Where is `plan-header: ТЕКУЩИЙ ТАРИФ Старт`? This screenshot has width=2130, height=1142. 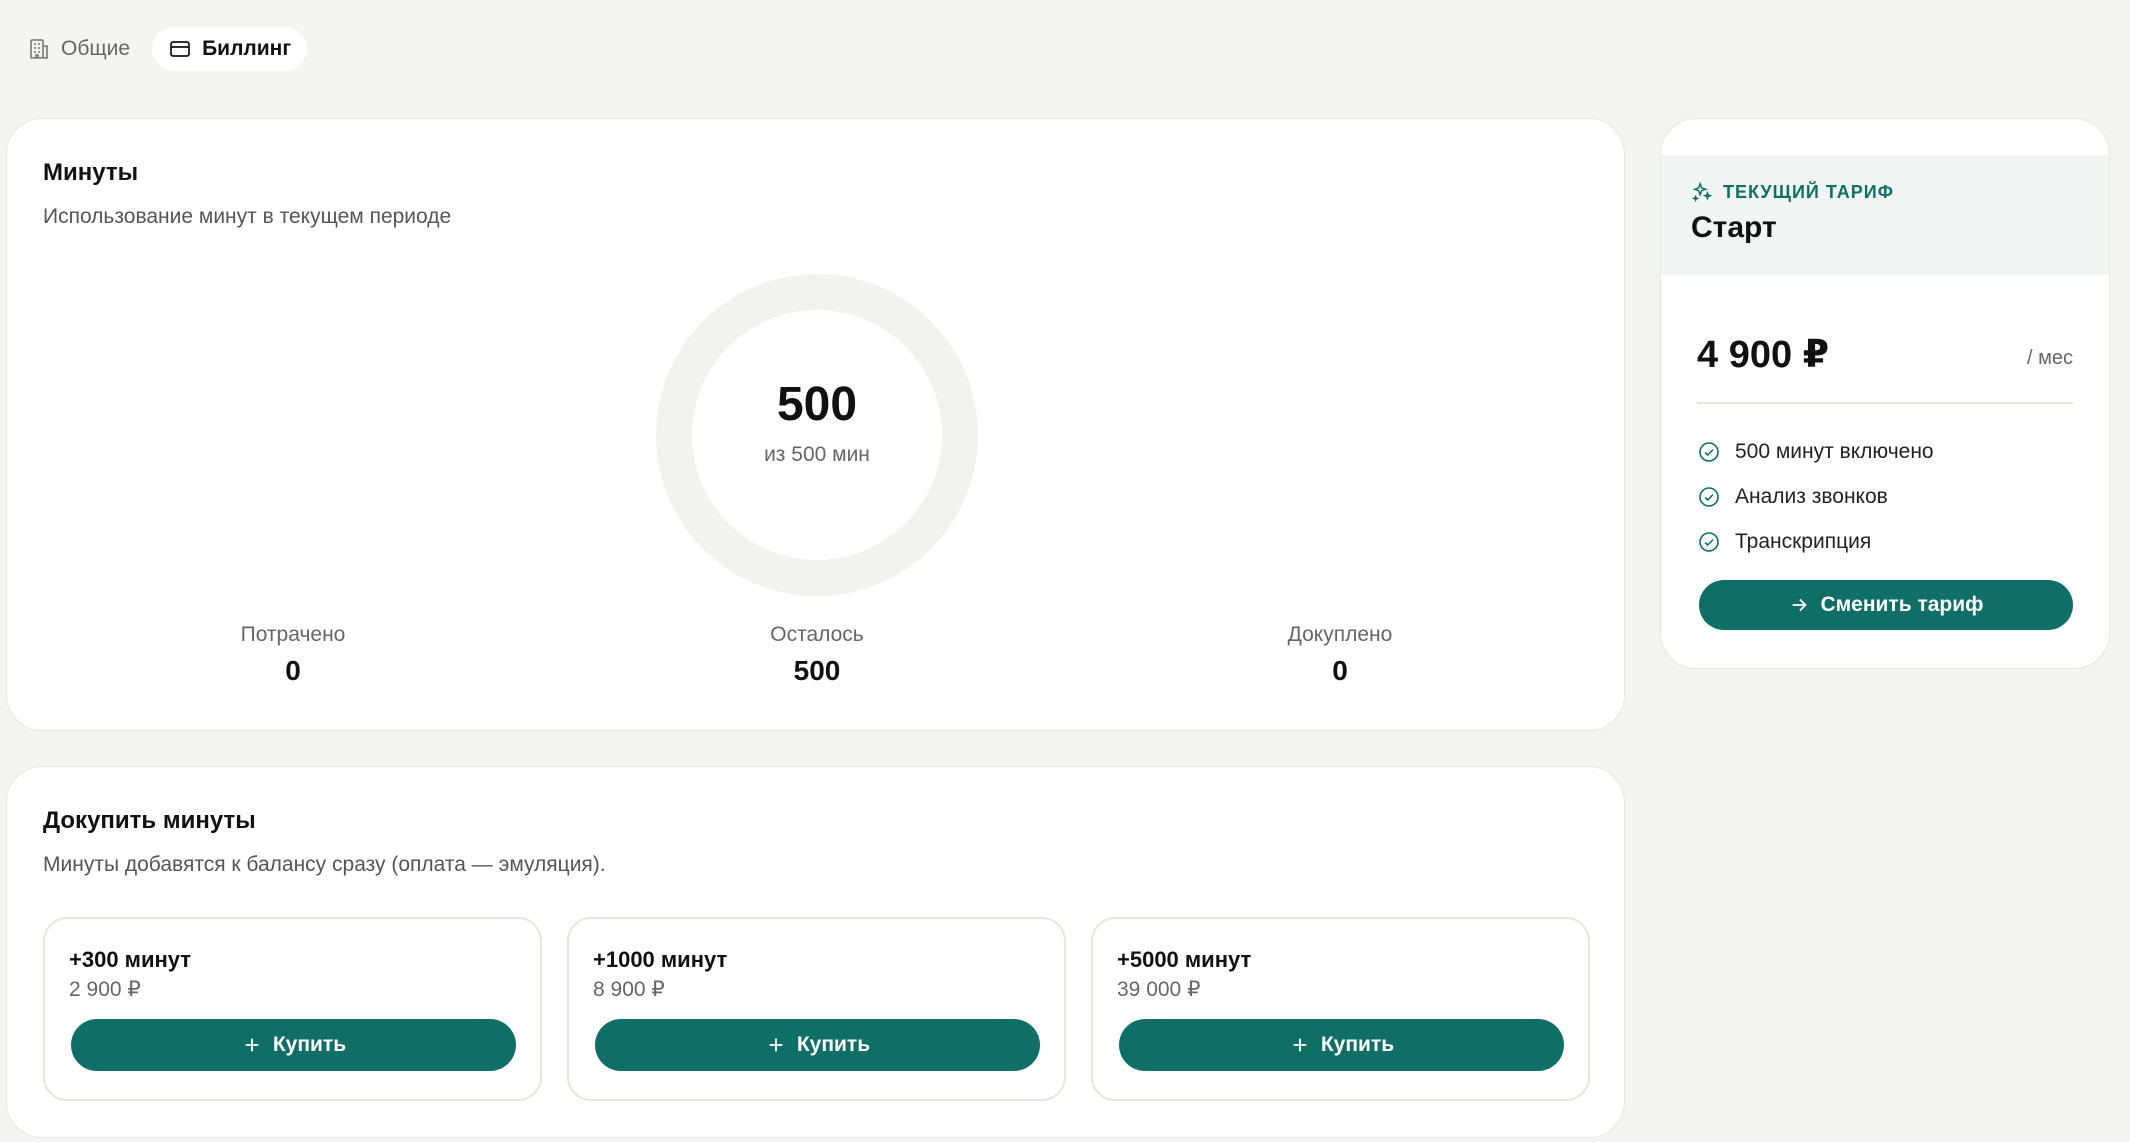 plan-header: ТЕКУЩИЙ ТАРИФ Старт is located at coordinates (1885, 215).